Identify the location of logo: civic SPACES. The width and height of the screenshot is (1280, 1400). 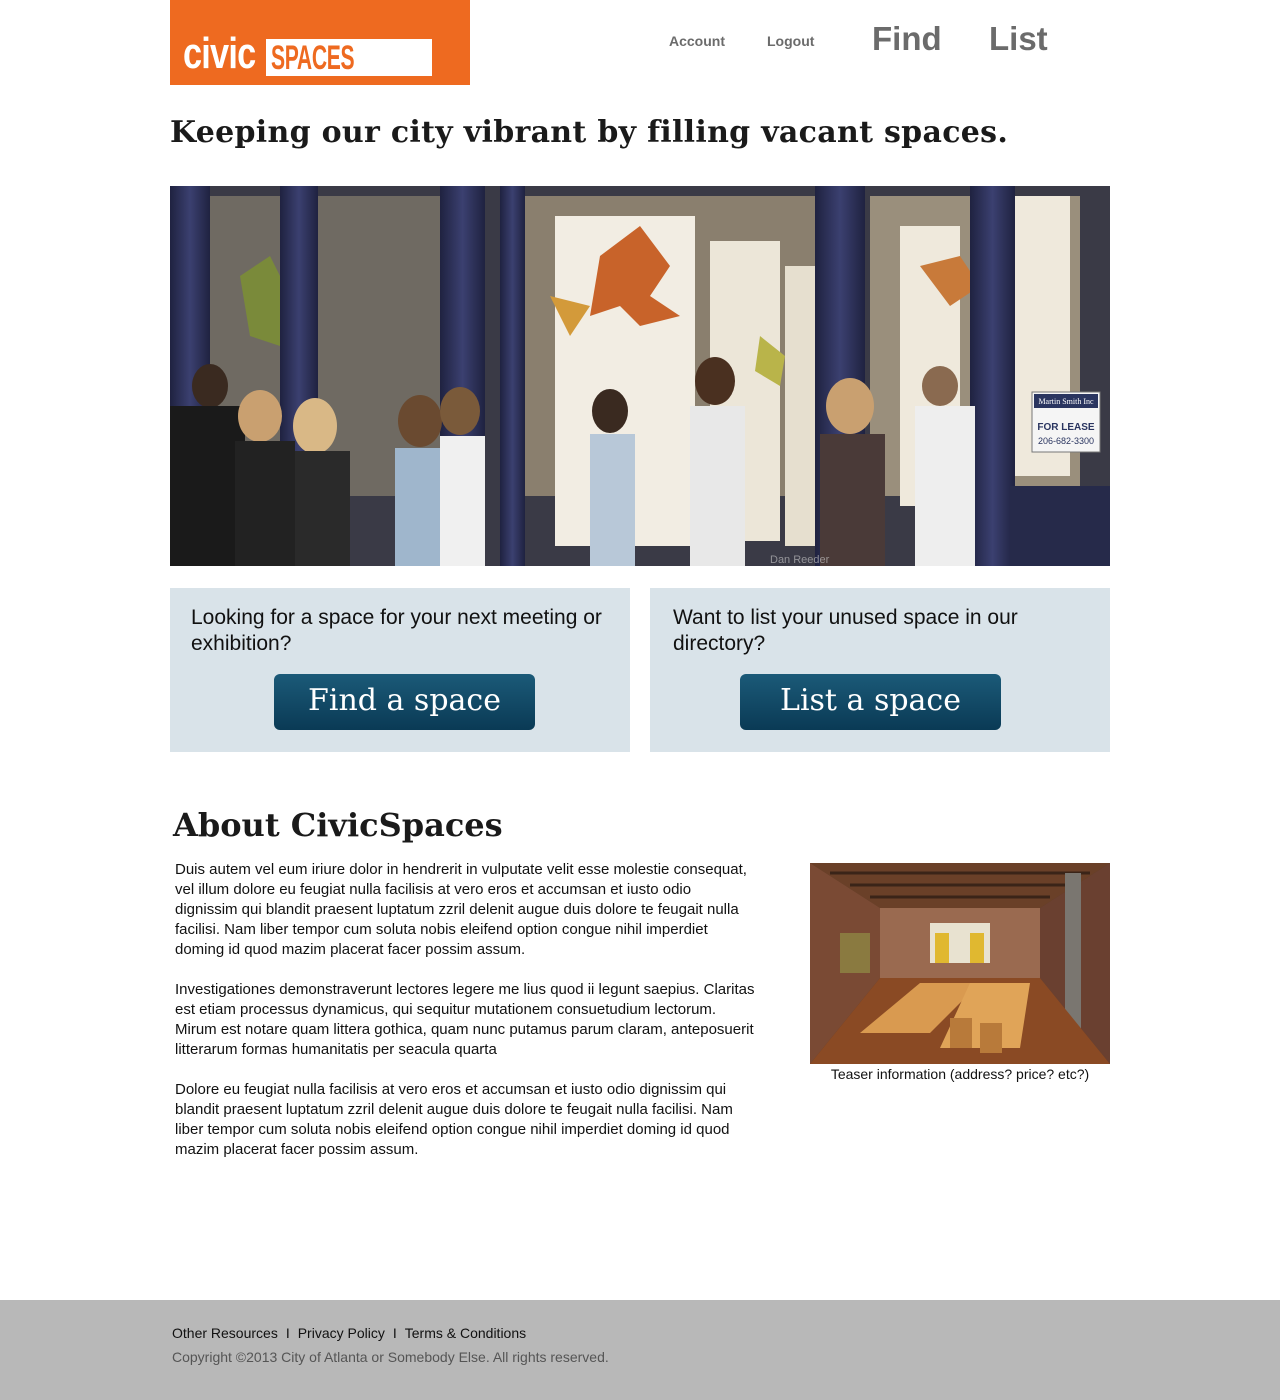
(320, 42).